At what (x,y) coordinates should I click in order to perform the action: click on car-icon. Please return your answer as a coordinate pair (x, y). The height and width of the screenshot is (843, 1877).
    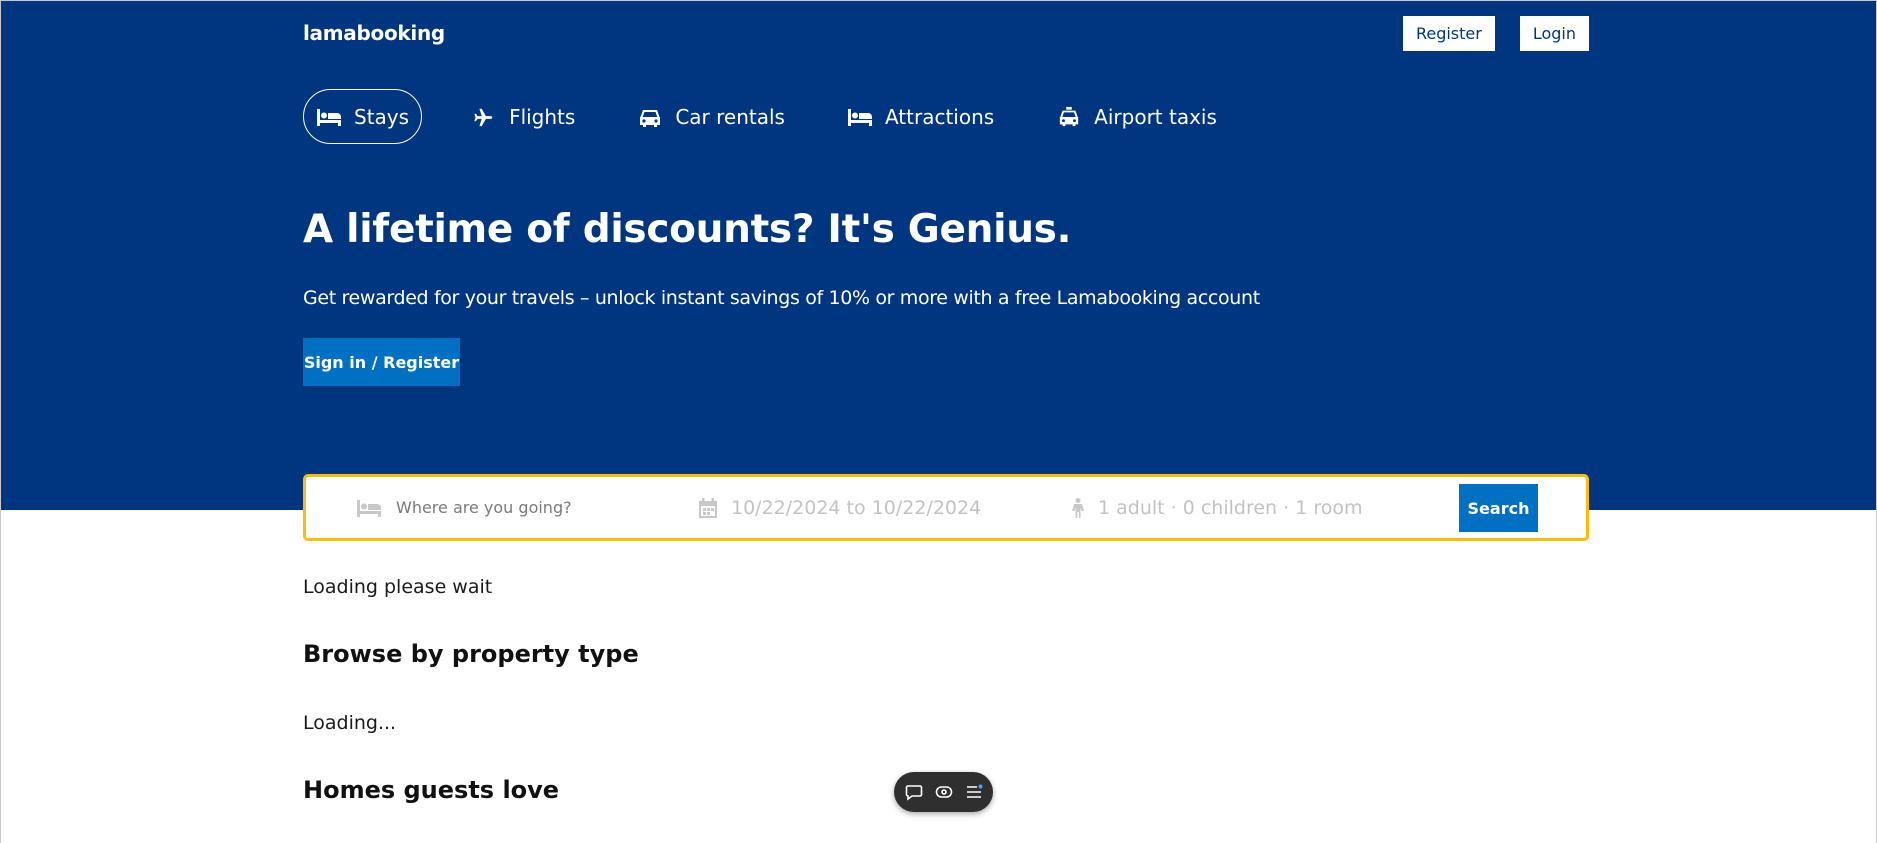
    Looking at the image, I should click on (650, 118).